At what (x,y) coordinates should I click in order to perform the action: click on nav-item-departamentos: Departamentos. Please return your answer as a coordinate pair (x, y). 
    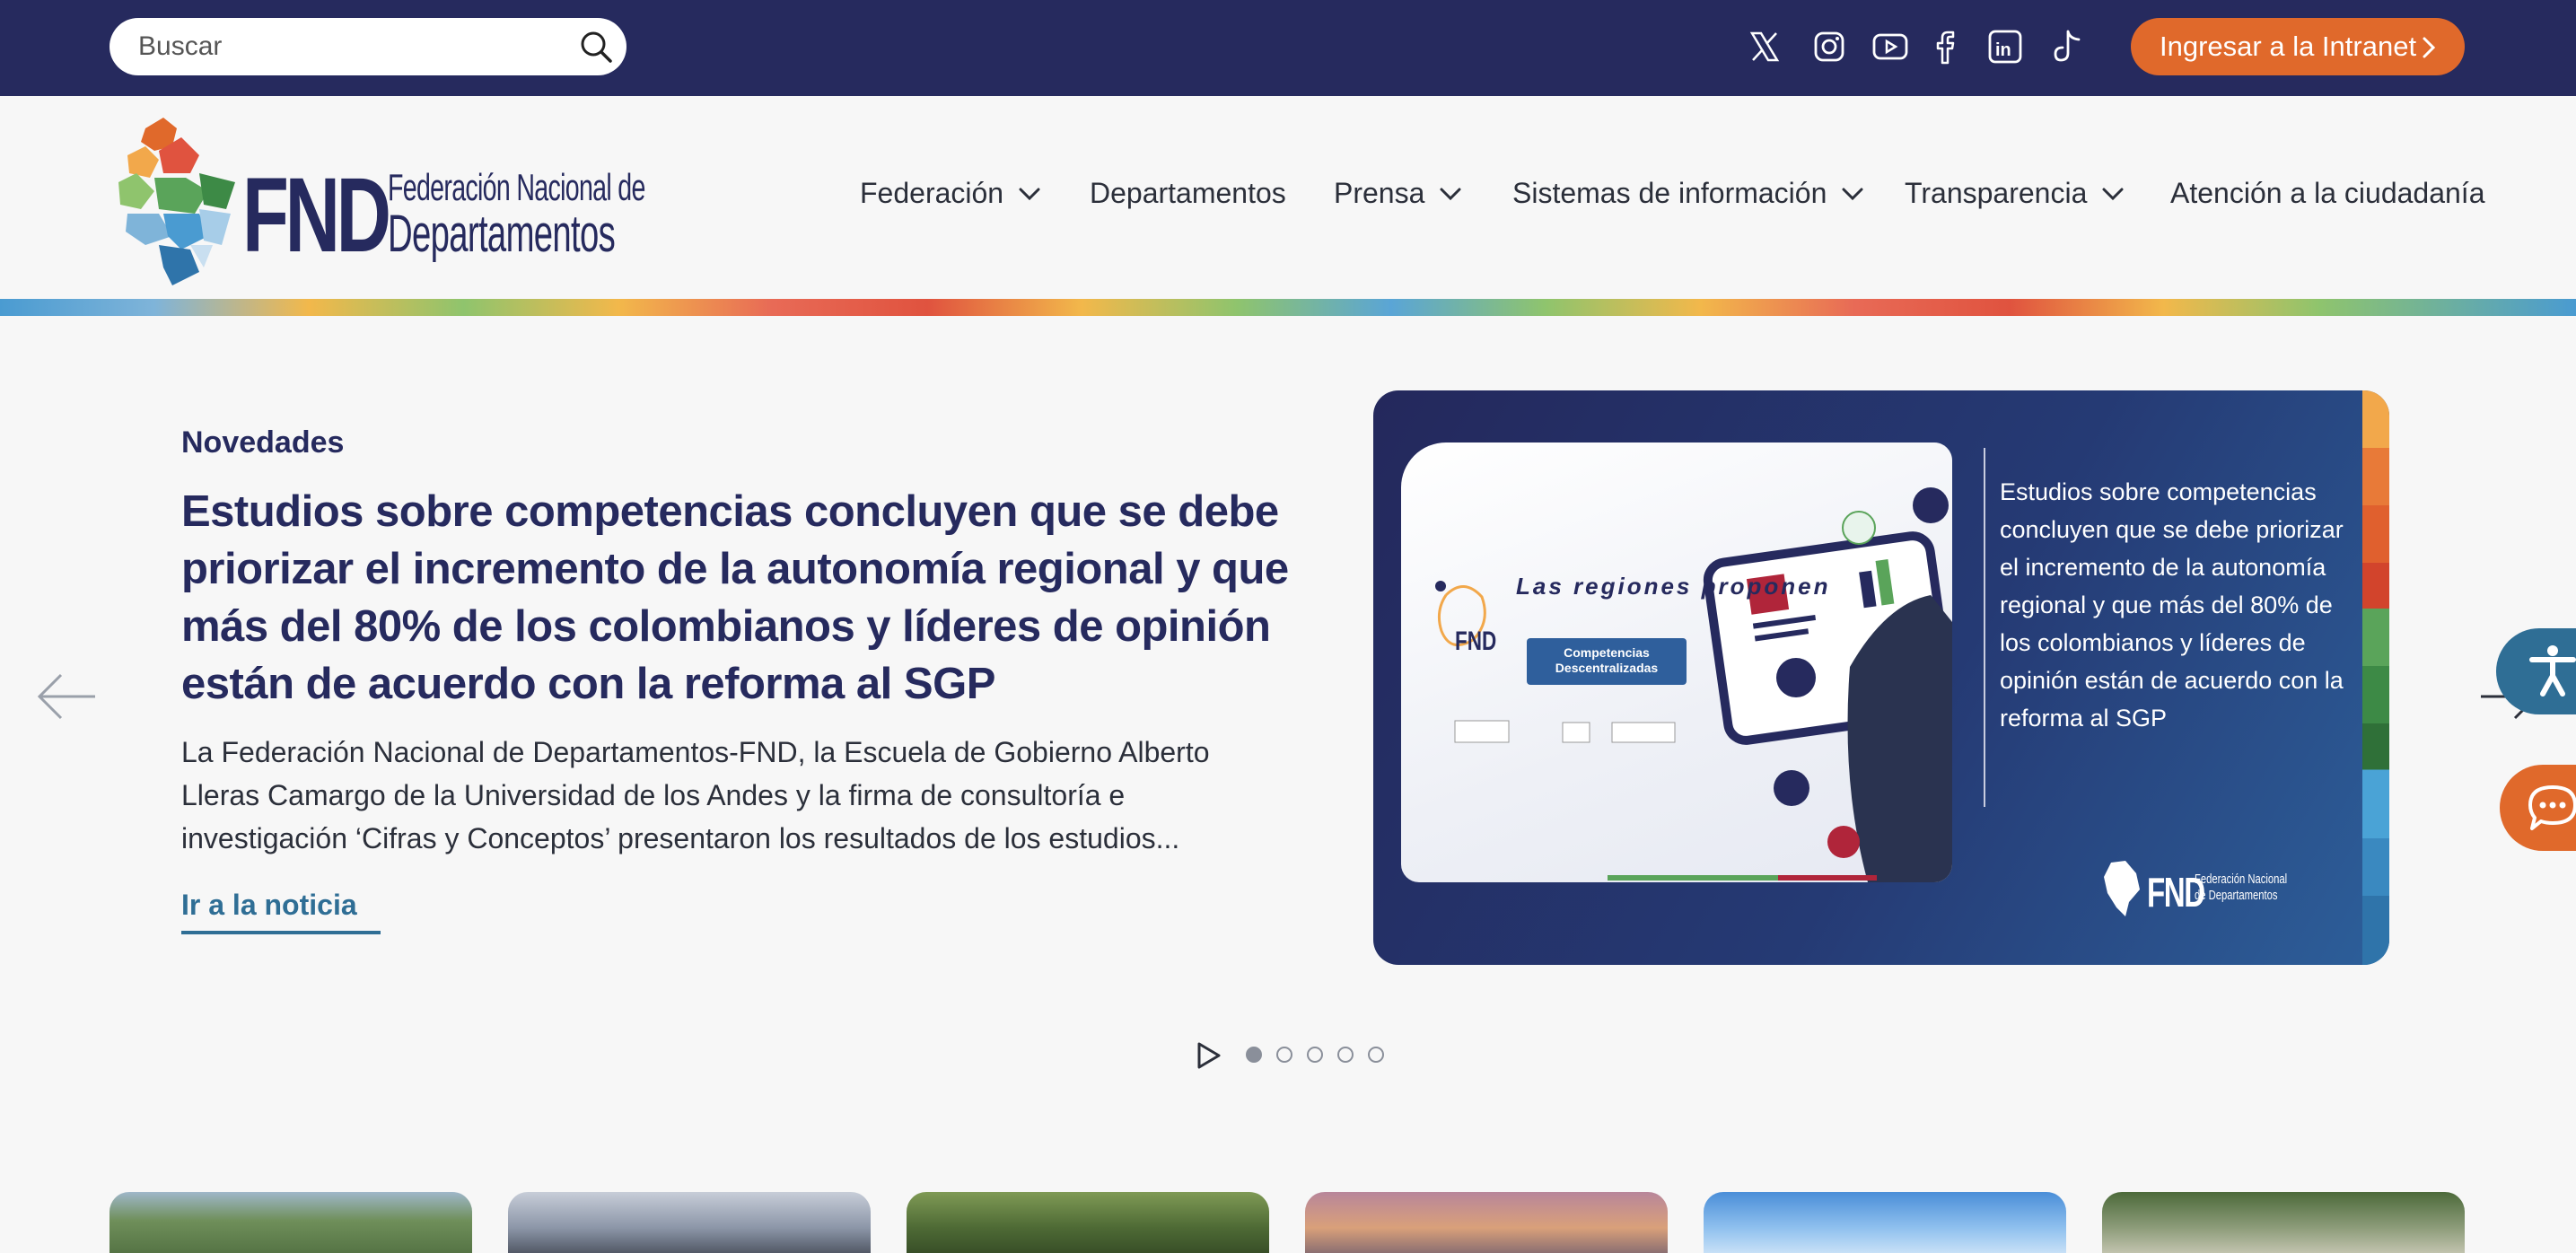
    Looking at the image, I should click on (1188, 193).